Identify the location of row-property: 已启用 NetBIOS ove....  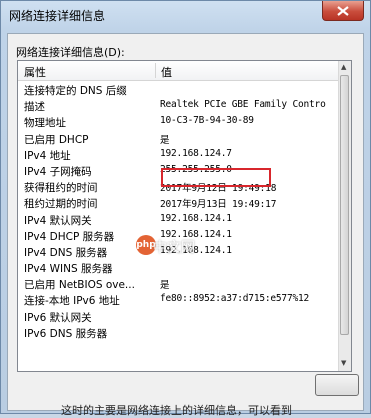
(79, 285).